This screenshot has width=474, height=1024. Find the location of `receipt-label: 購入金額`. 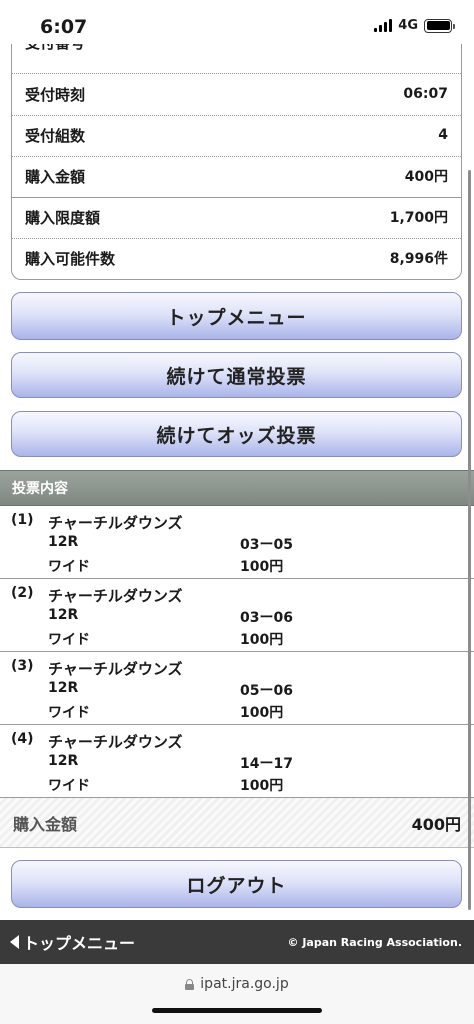

receipt-label: 購入金額 is located at coordinates (55, 176).